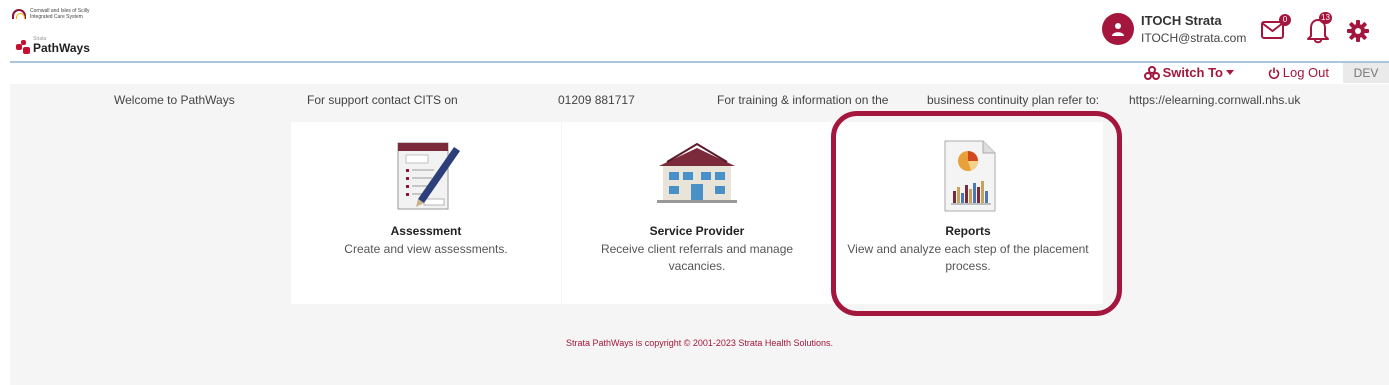 The width and height of the screenshot is (1389, 385). Describe the element at coordinates (382, 100) in the screenshot. I see `support-text: For support contact CITS on` at that location.